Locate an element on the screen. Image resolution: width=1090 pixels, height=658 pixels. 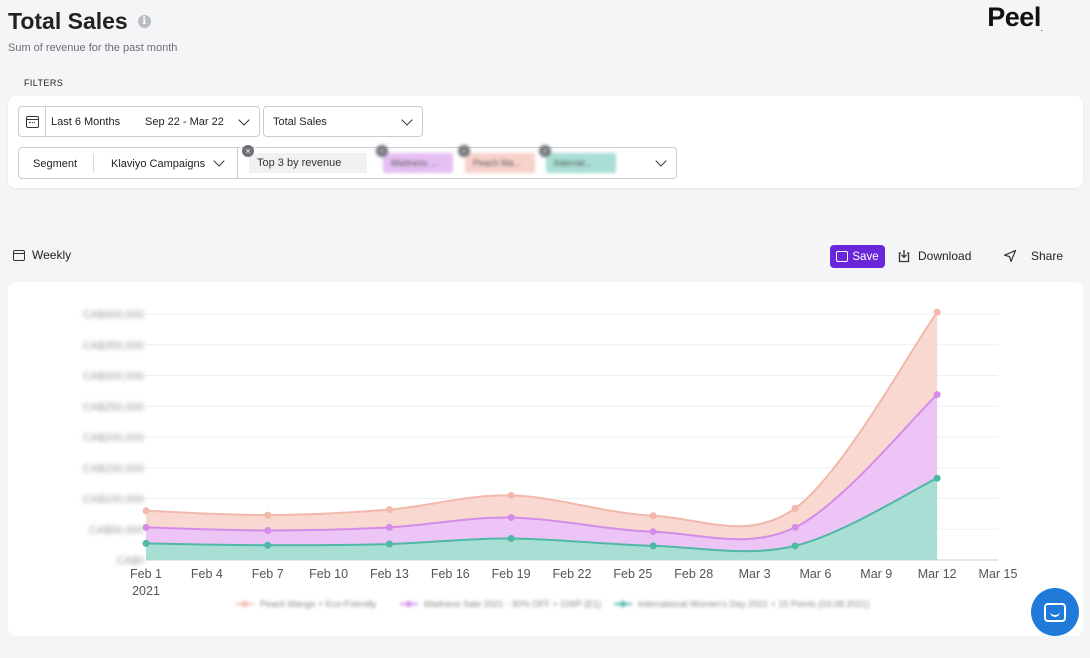
chip-label: Top 3 by revenue is located at coordinates (299, 163).